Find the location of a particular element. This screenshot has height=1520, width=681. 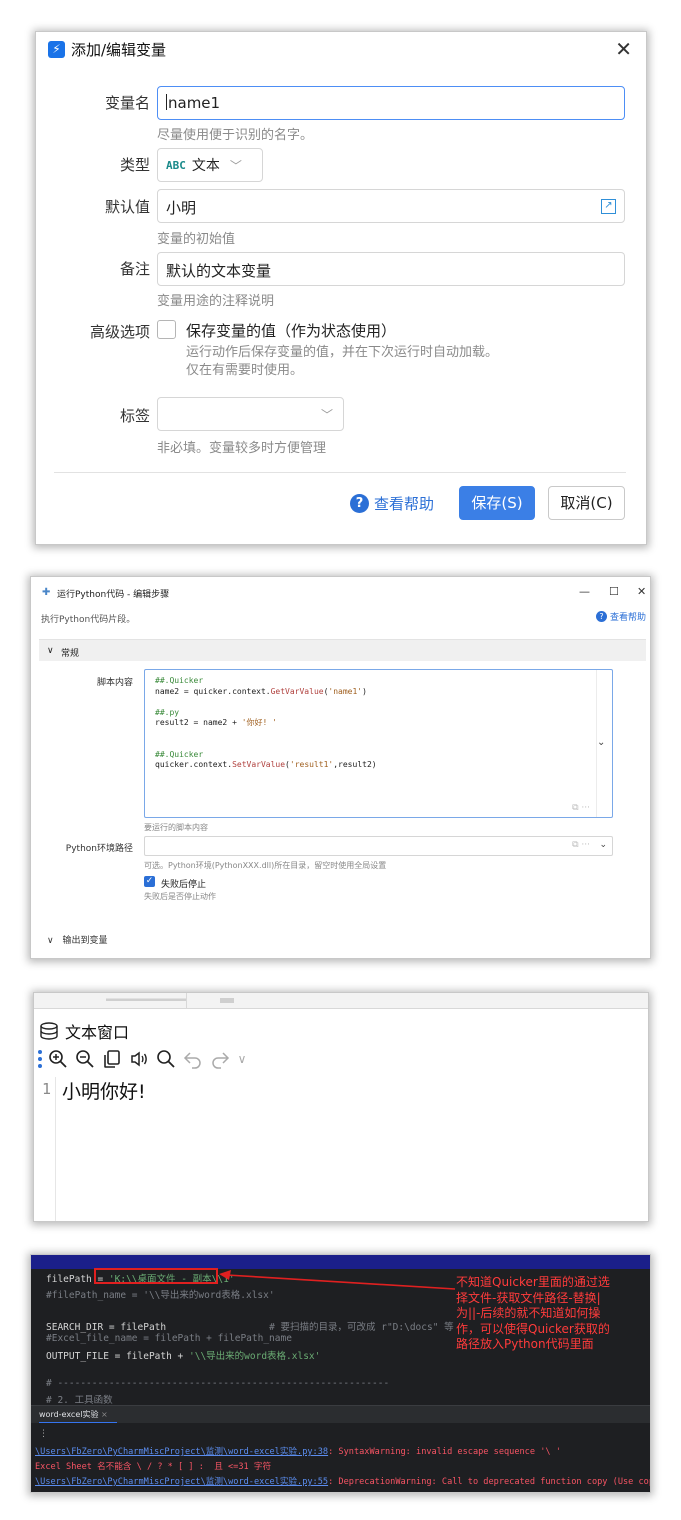

stop-on-fail-label: 失败后停止 is located at coordinates (183, 883).